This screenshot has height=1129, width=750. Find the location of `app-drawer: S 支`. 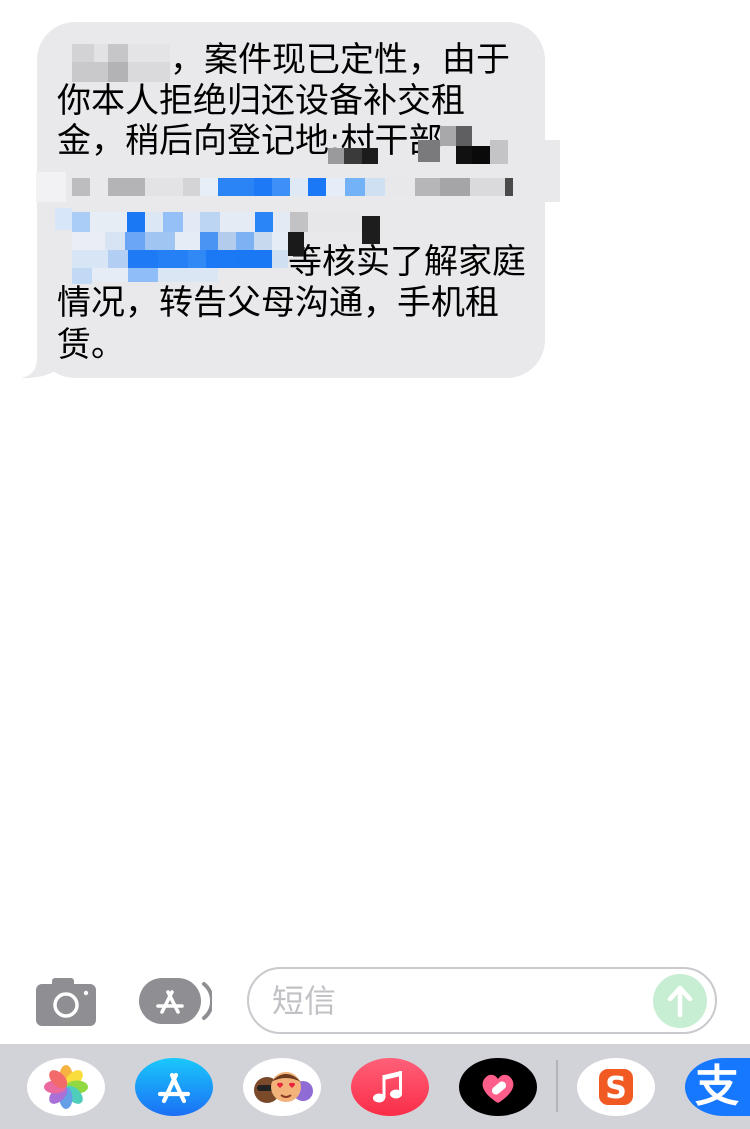

app-drawer: S 支 is located at coordinates (375, 1086).